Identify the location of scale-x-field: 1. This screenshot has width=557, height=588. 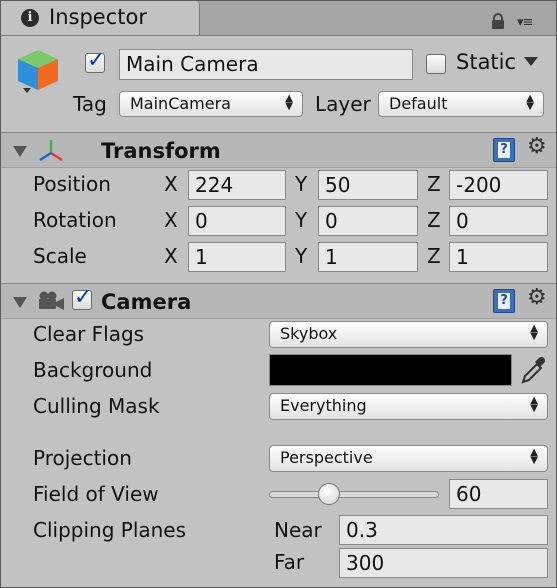
(237, 257).